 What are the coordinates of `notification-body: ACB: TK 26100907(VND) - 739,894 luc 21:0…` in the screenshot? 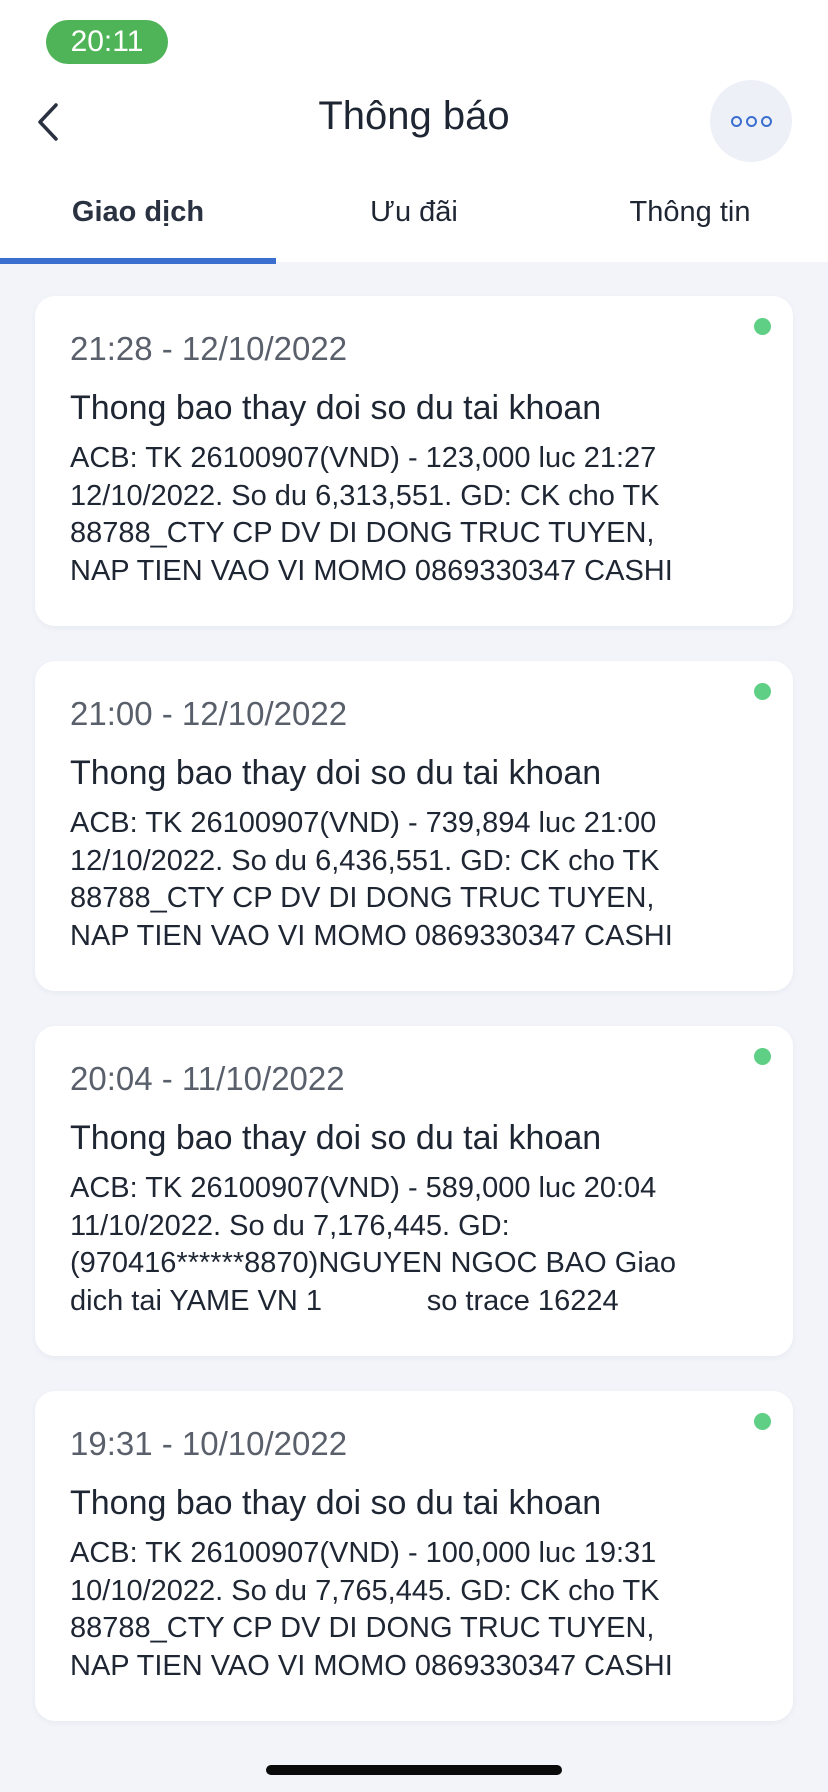 It's located at (371, 879).